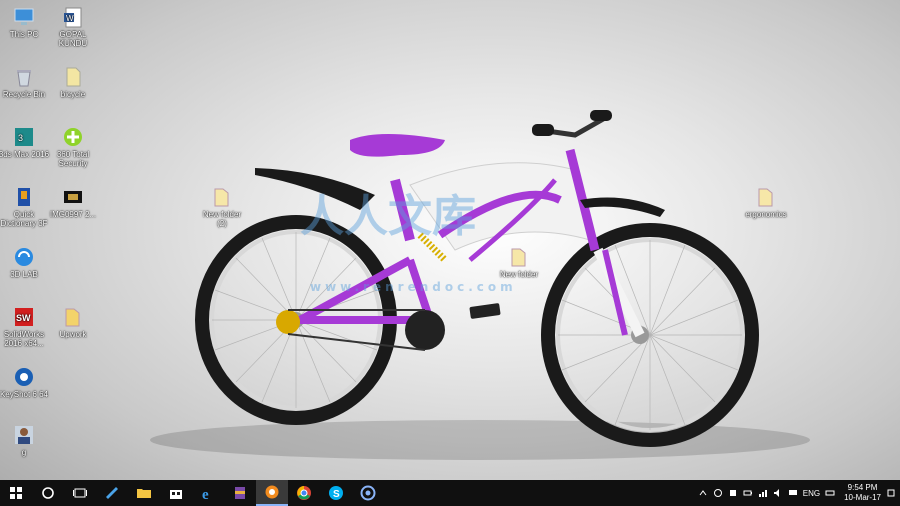  I want to click on desktop-icon-total-security: 360 Total Security, so click(73, 147).